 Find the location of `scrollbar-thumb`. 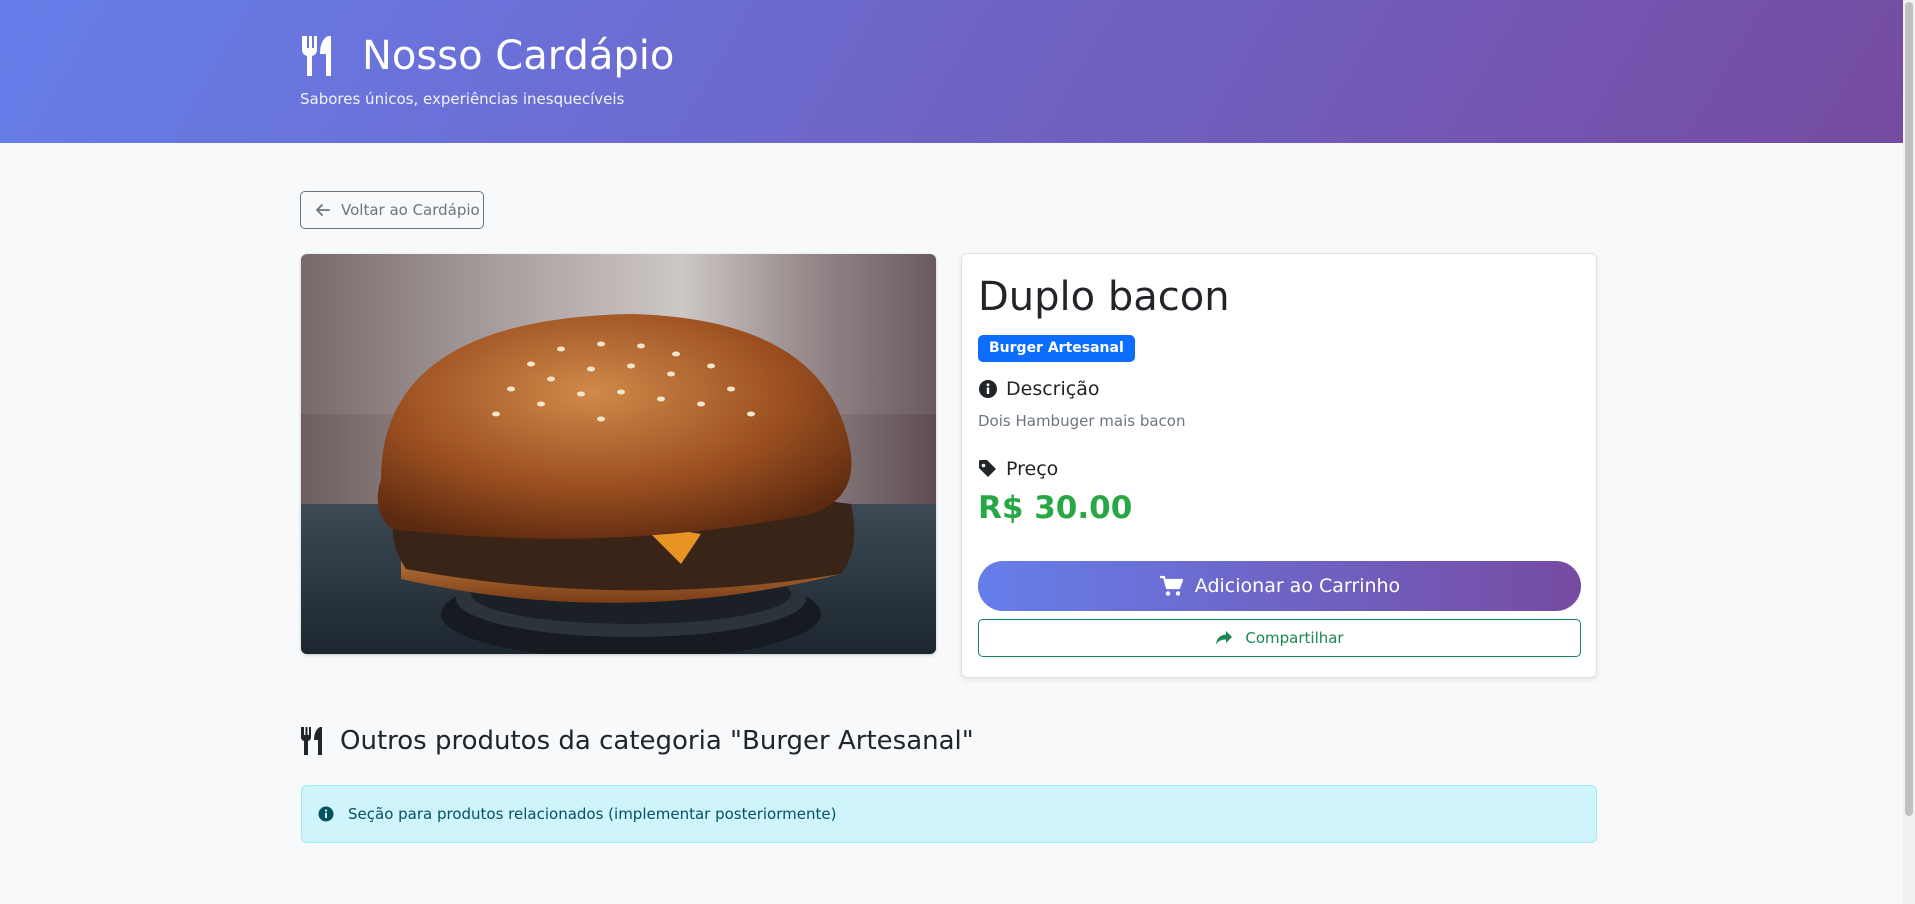

scrollbar-thumb is located at coordinates (1909, 409).